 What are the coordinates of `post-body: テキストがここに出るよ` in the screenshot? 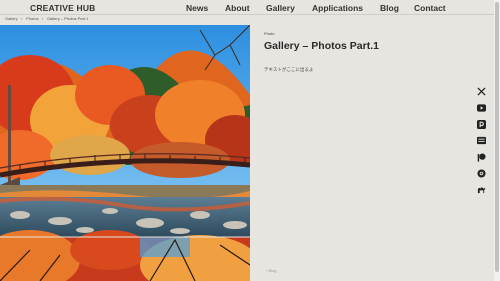 It's located at (289, 69).